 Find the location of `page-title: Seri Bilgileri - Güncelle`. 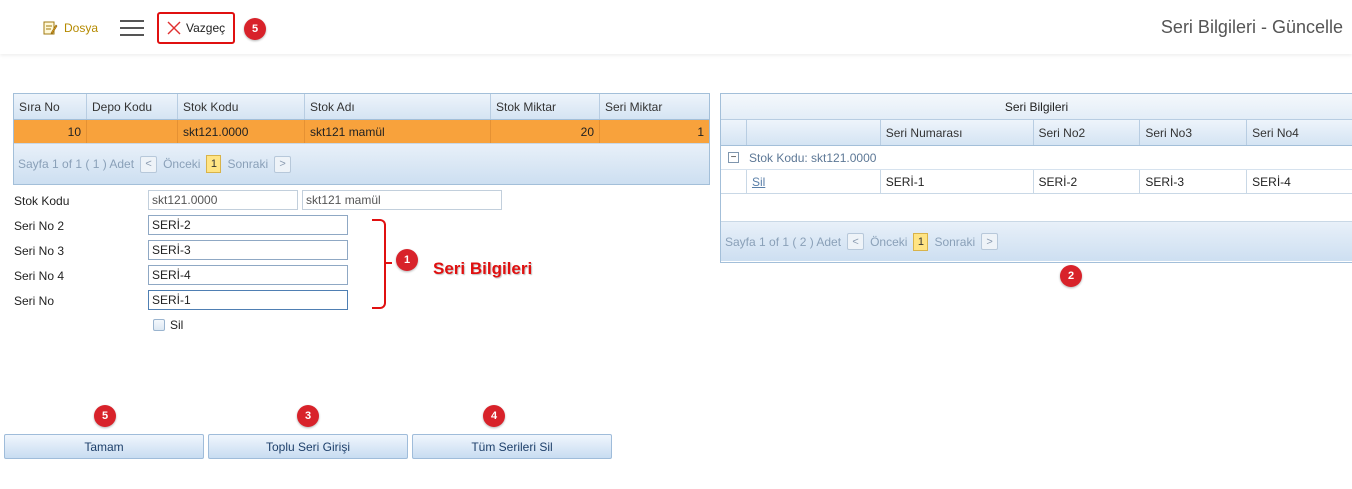

page-title: Seri Bilgileri - Güncelle is located at coordinates (1251, 27).